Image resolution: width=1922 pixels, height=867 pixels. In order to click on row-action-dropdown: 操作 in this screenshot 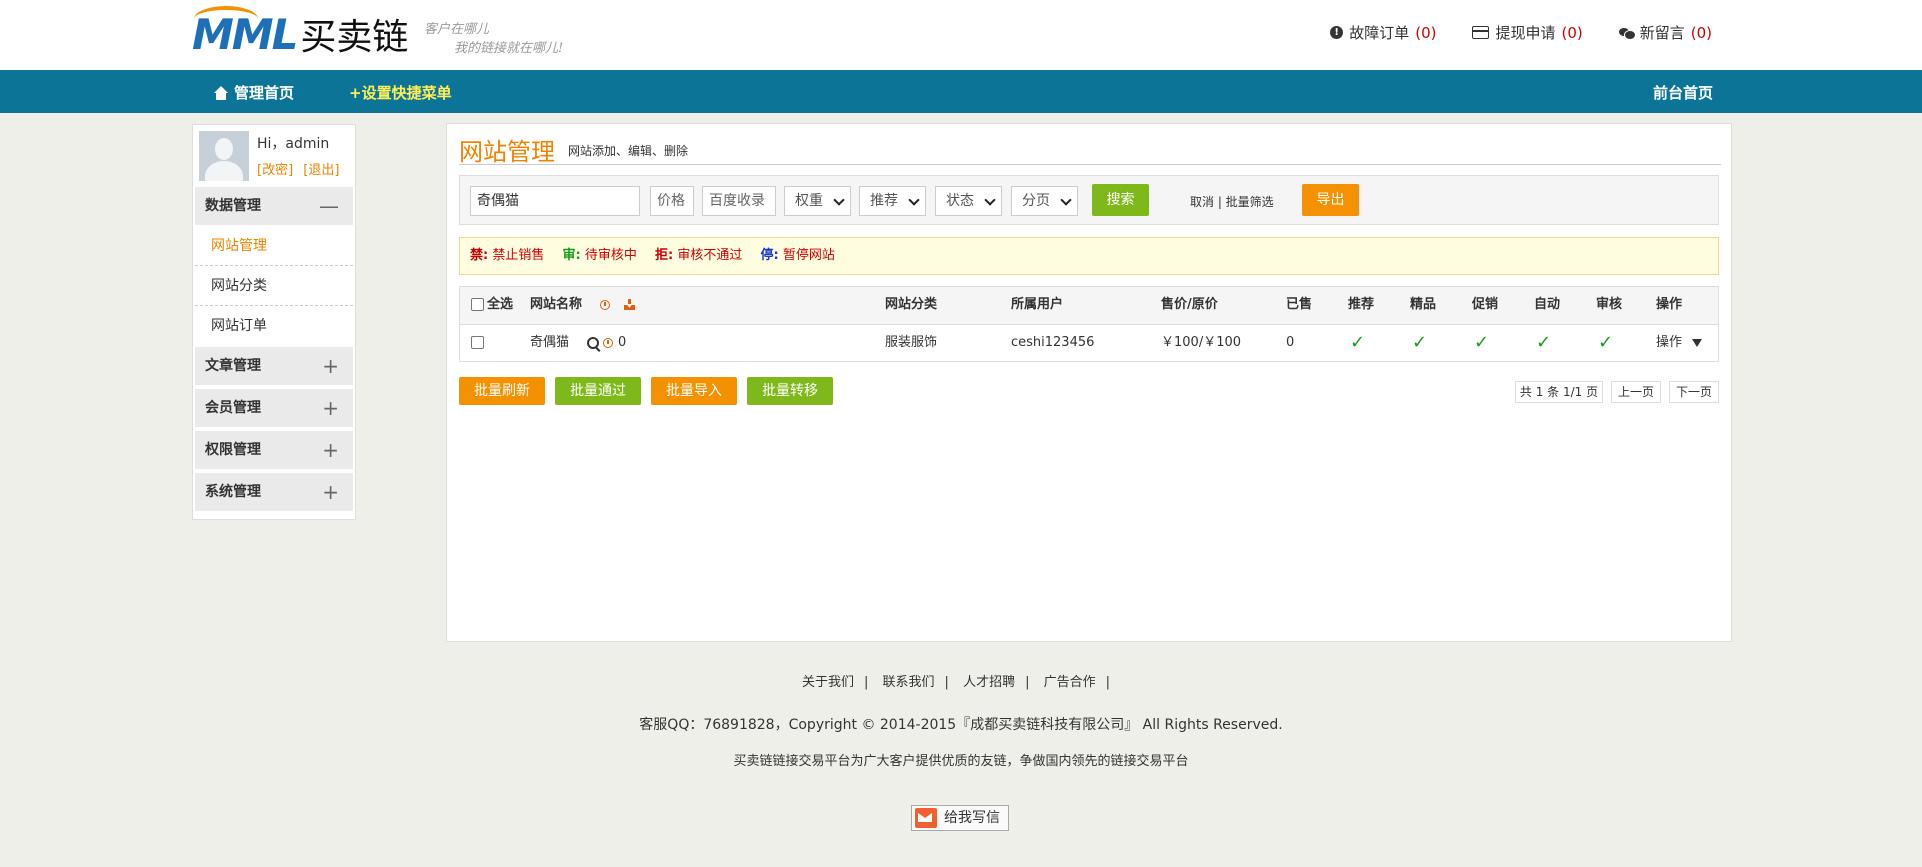, I will do `click(1679, 343)`.